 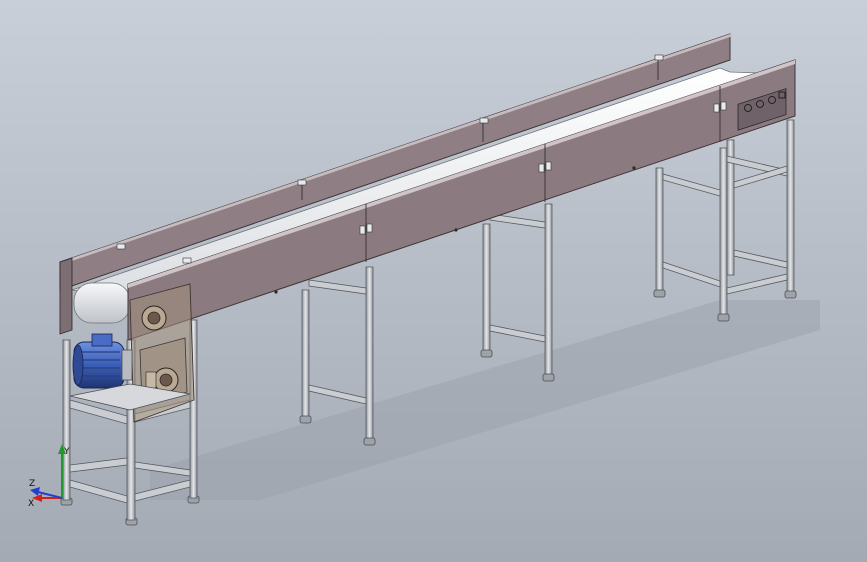 What do you see at coordinates (66, 296) in the screenshot?
I see `front-end-cap` at bounding box center [66, 296].